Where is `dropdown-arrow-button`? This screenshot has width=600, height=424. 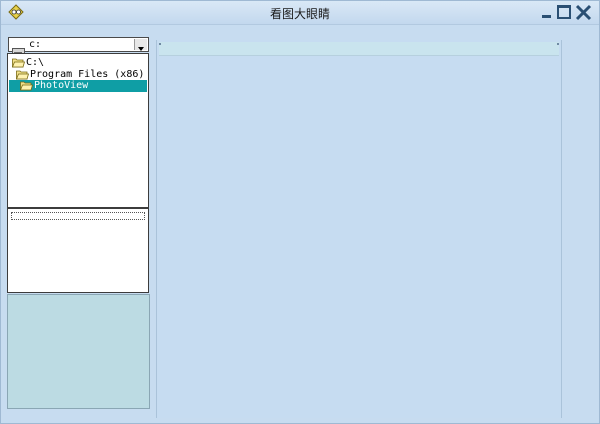 dropdown-arrow-button is located at coordinates (140, 45).